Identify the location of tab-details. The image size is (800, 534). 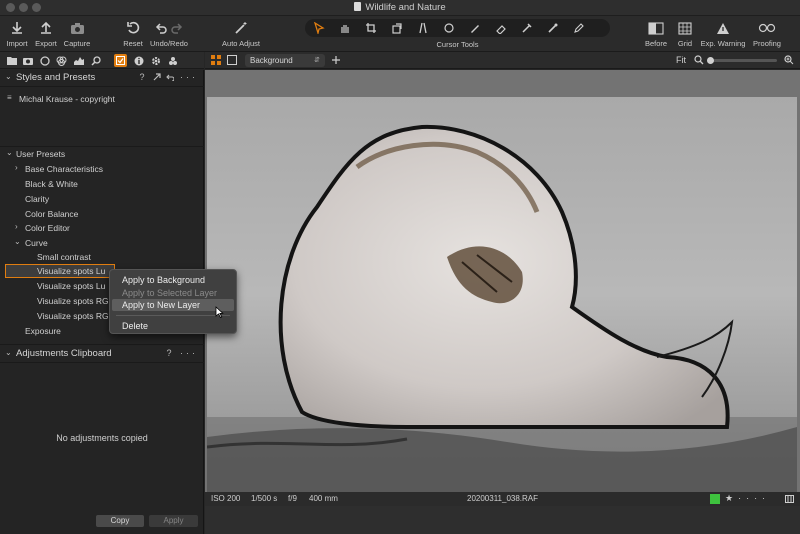
(95, 60).